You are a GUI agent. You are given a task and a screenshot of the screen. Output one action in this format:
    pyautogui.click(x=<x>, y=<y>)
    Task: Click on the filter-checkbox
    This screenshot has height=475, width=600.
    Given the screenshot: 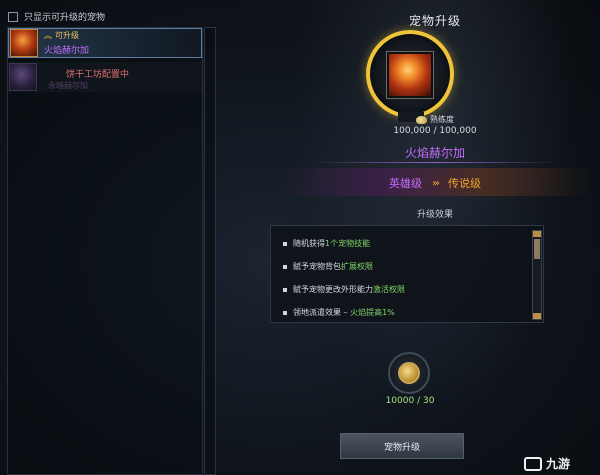 What is the action you would take?
    pyautogui.click(x=13, y=16)
    